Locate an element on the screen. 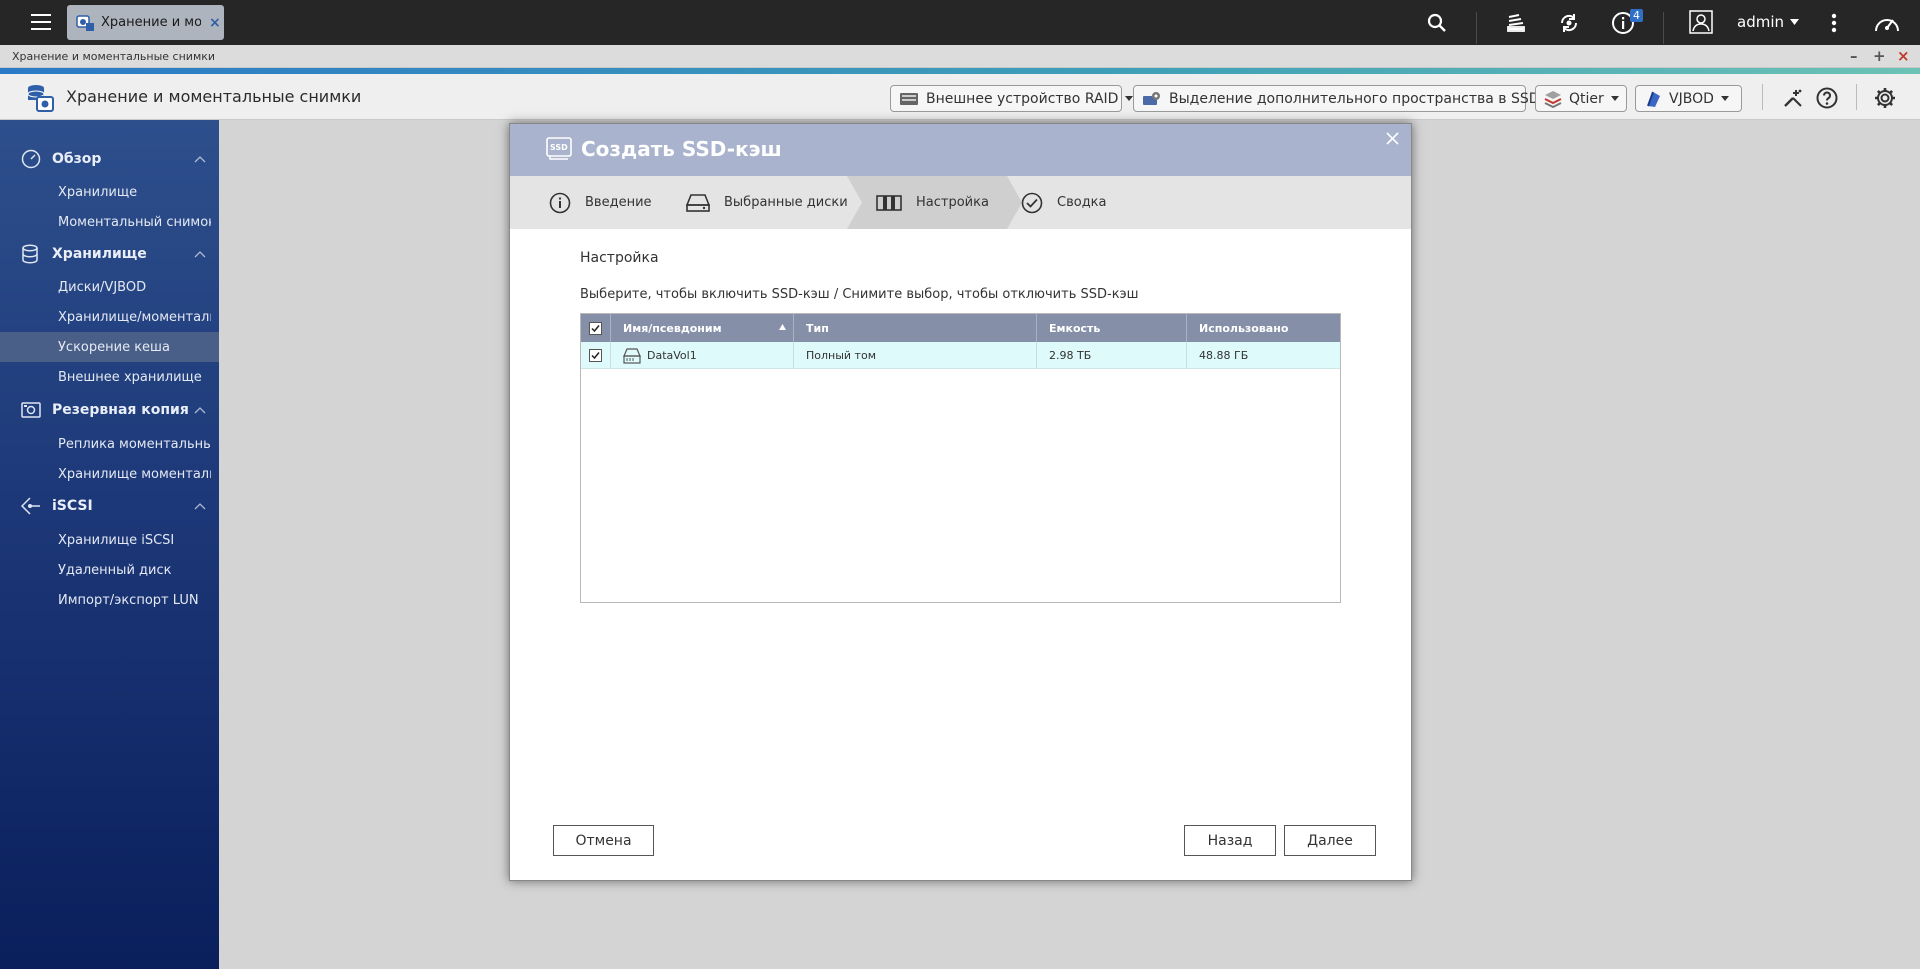 This screenshot has height=969, width=1920. sidebar-item-label: Внешнее хранилище is located at coordinates (130, 377).